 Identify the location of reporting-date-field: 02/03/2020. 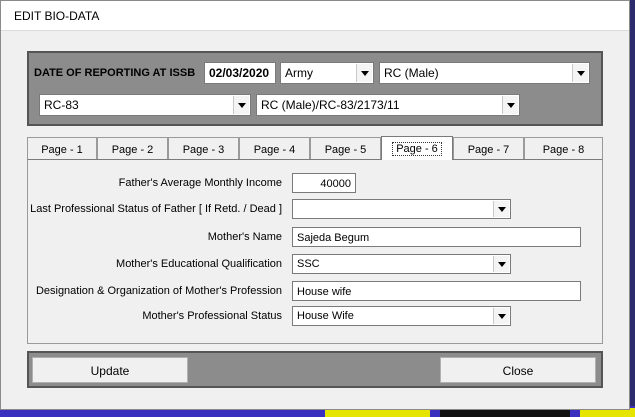
(240, 73).